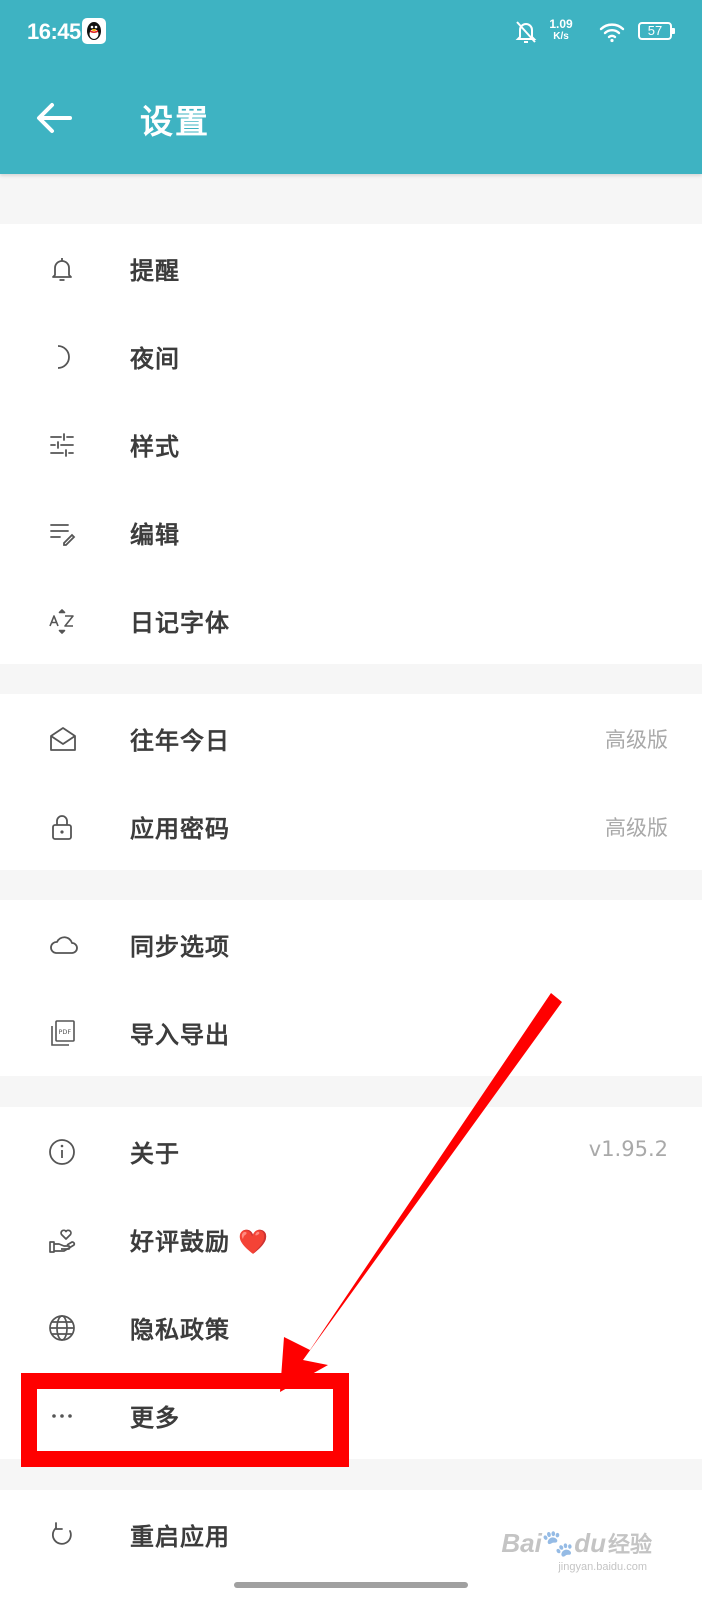 The height and width of the screenshot is (1600, 702). What do you see at coordinates (526, 34) in the screenshot?
I see `bell-off-icon` at bounding box center [526, 34].